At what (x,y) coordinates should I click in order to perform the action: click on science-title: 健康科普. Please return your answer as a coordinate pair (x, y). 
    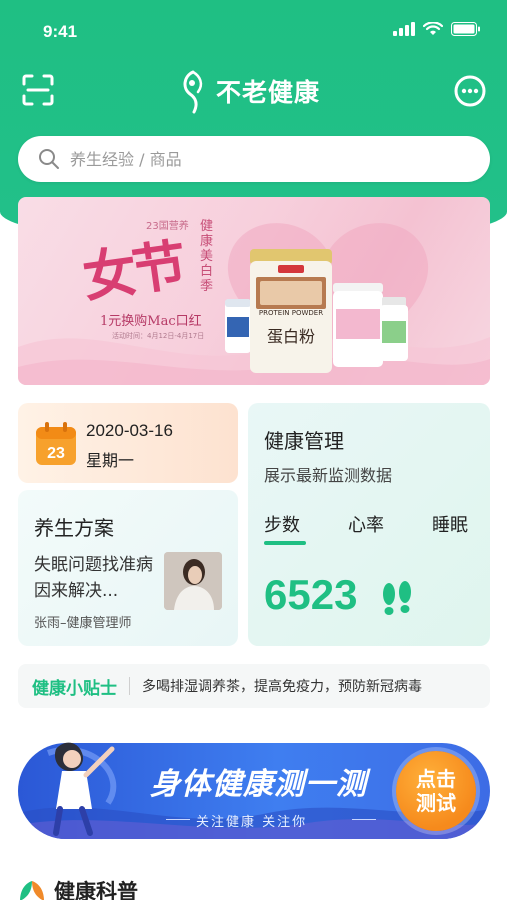
    Looking at the image, I should click on (96, 890).